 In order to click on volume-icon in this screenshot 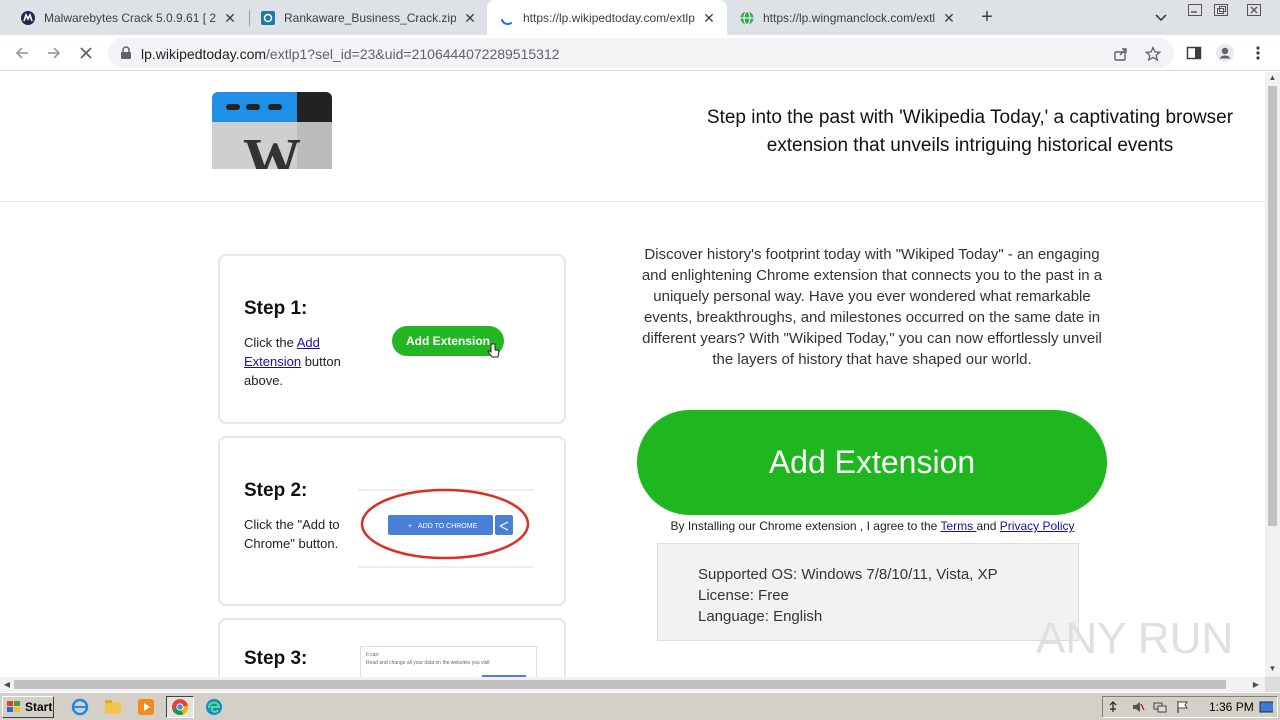, I will do `click(1138, 707)`.